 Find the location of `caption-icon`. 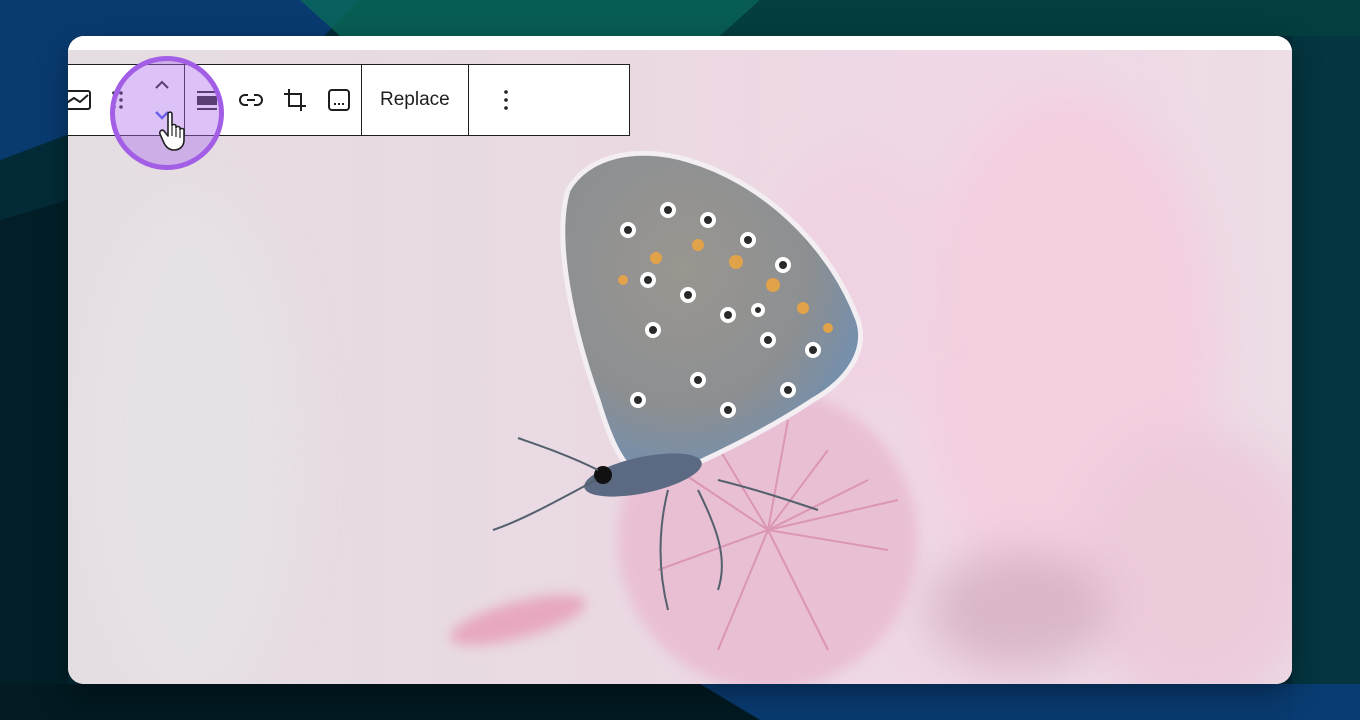

caption-icon is located at coordinates (339, 100).